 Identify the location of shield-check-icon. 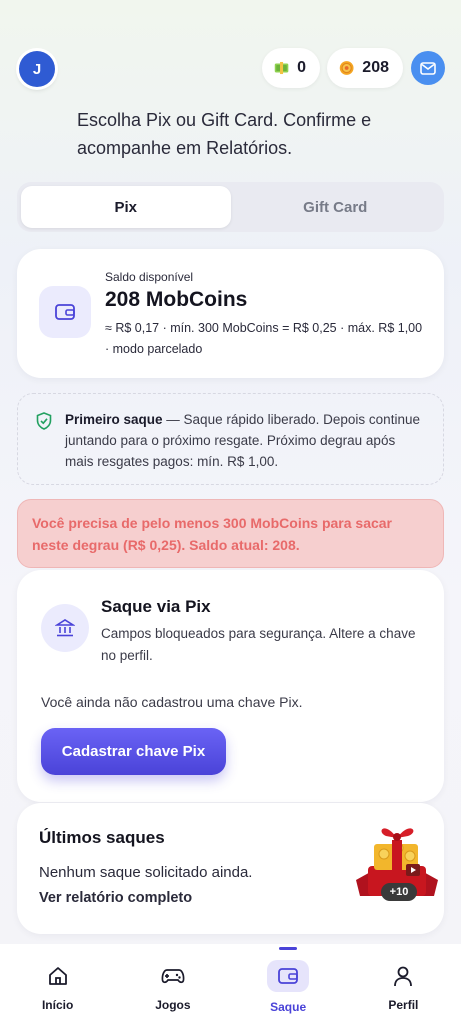
(44, 421).